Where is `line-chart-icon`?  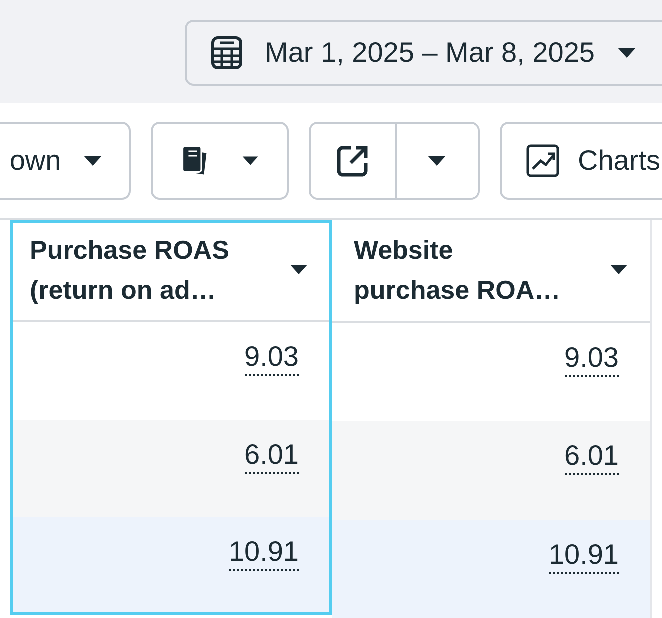 line-chart-icon is located at coordinates (543, 161).